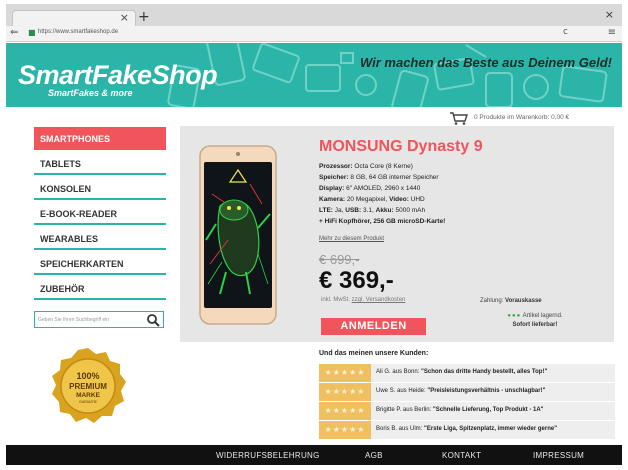  I want to click on vat-note: inkl. MwSt. zzgl. Versandkosten, so click(363, 300).